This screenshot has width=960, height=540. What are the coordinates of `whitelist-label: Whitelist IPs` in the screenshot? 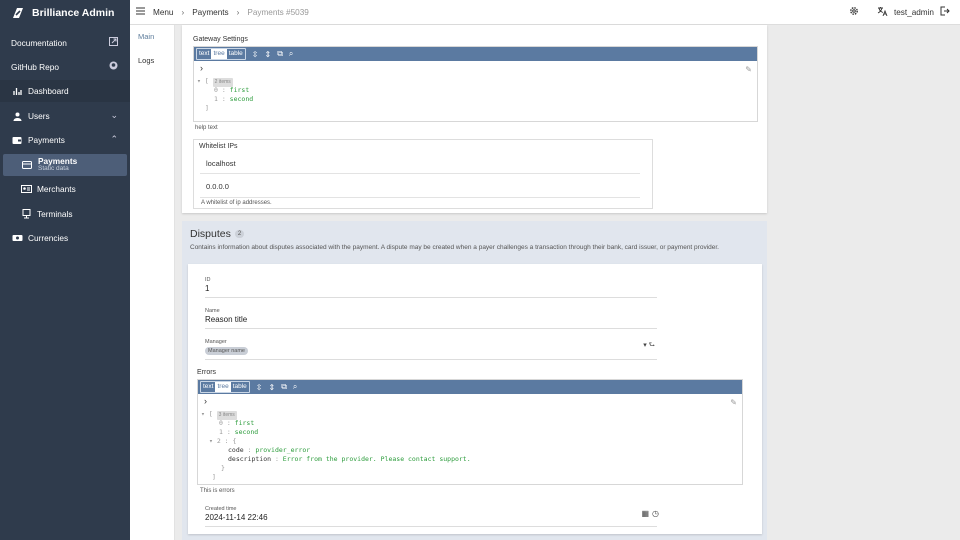 It's located at (218, 146).